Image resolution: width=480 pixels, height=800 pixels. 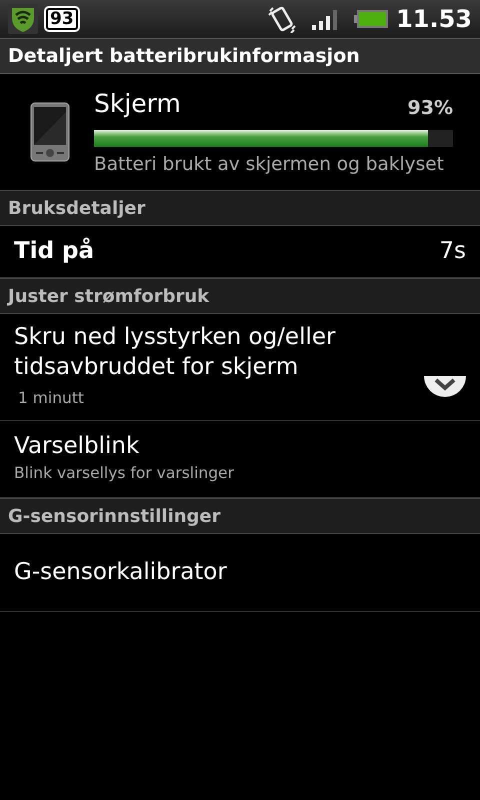 I want to click on screen-title: Detaljert batteribrukinformasjon, so click(x=184, y=56).